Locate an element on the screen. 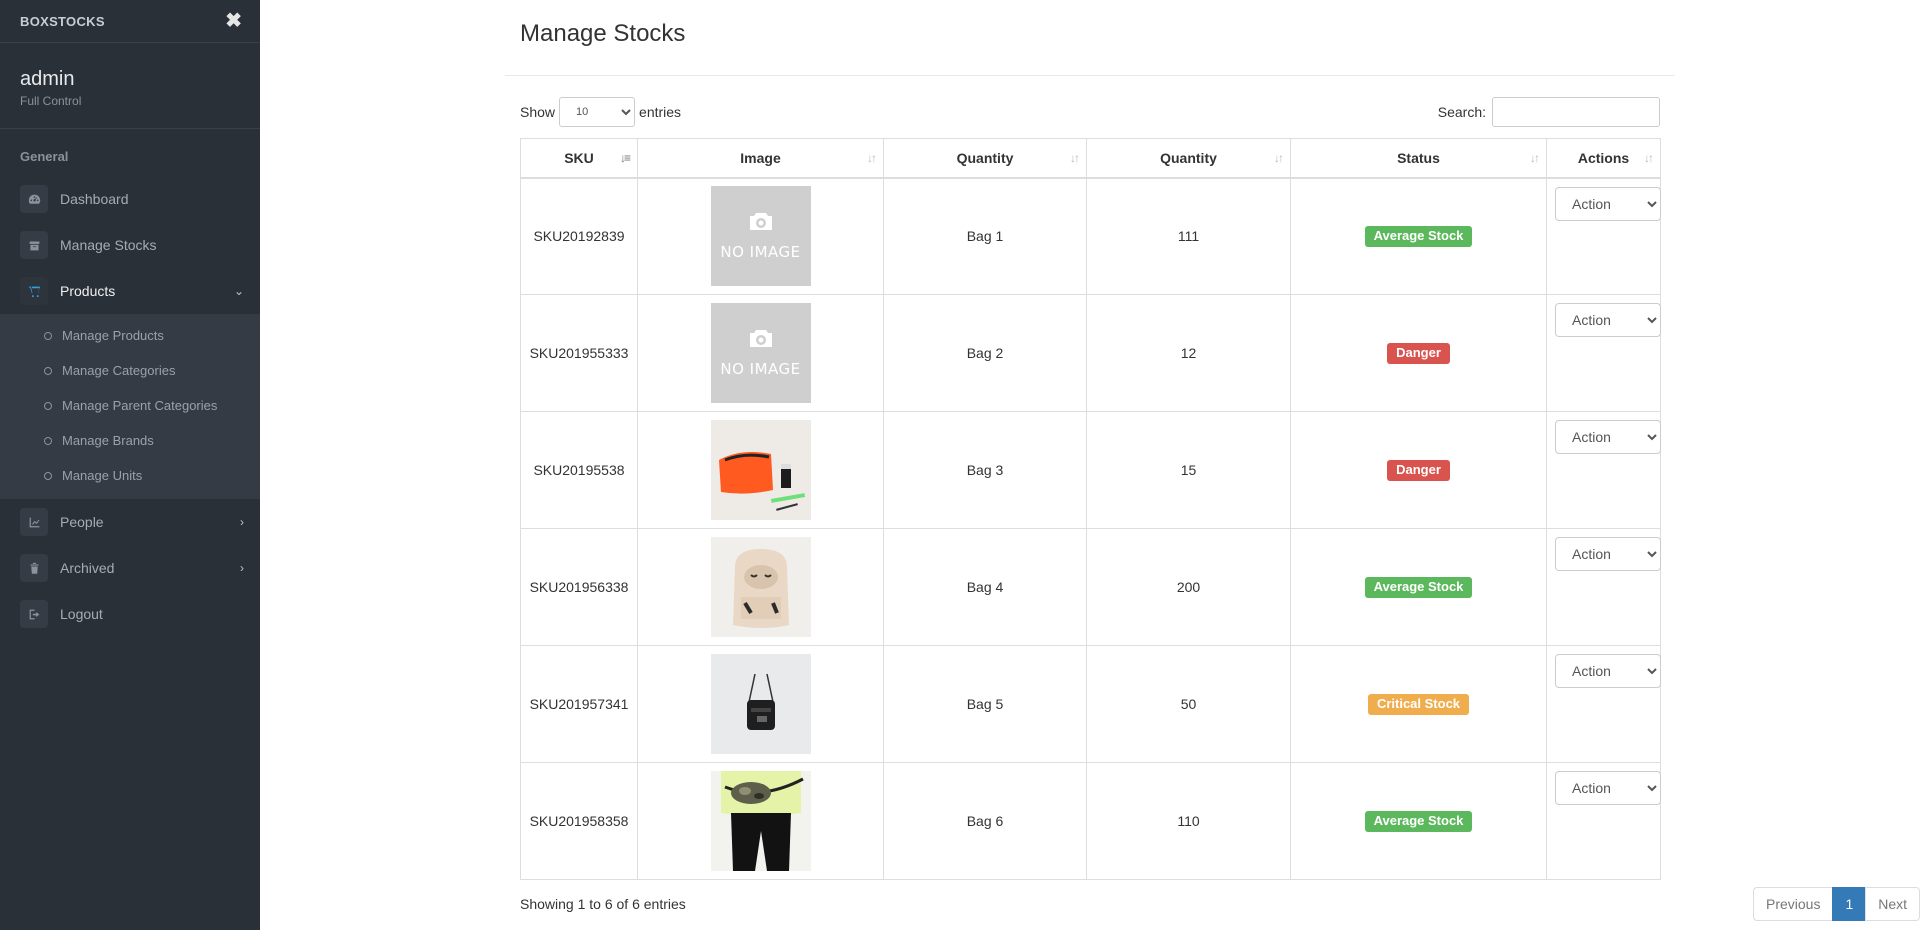 Image resolution: width=1920 pixels, height=930 pixels. search-input is located at coordinates (1576, 112).